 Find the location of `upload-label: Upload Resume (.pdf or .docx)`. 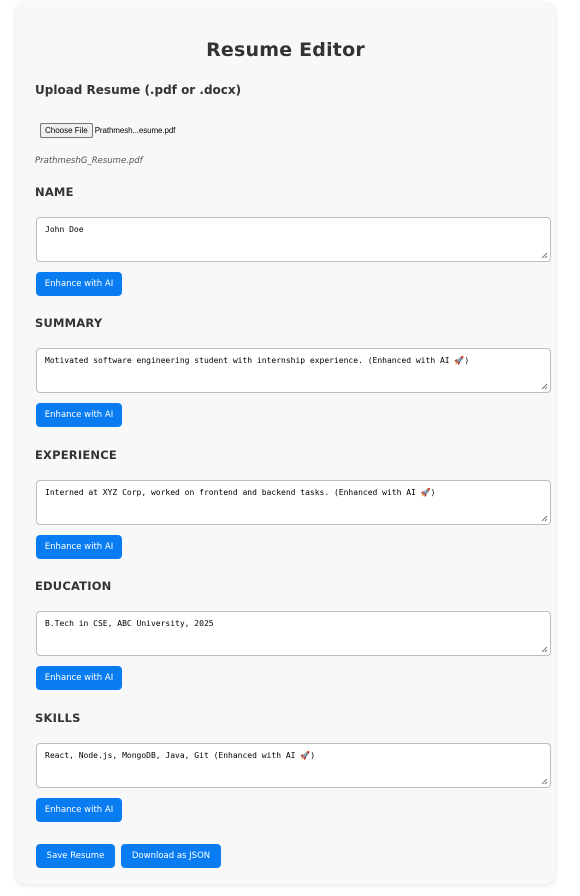

upload-label: Upload Resume (.pdf or .docx) is located at coordinates (138, 90).